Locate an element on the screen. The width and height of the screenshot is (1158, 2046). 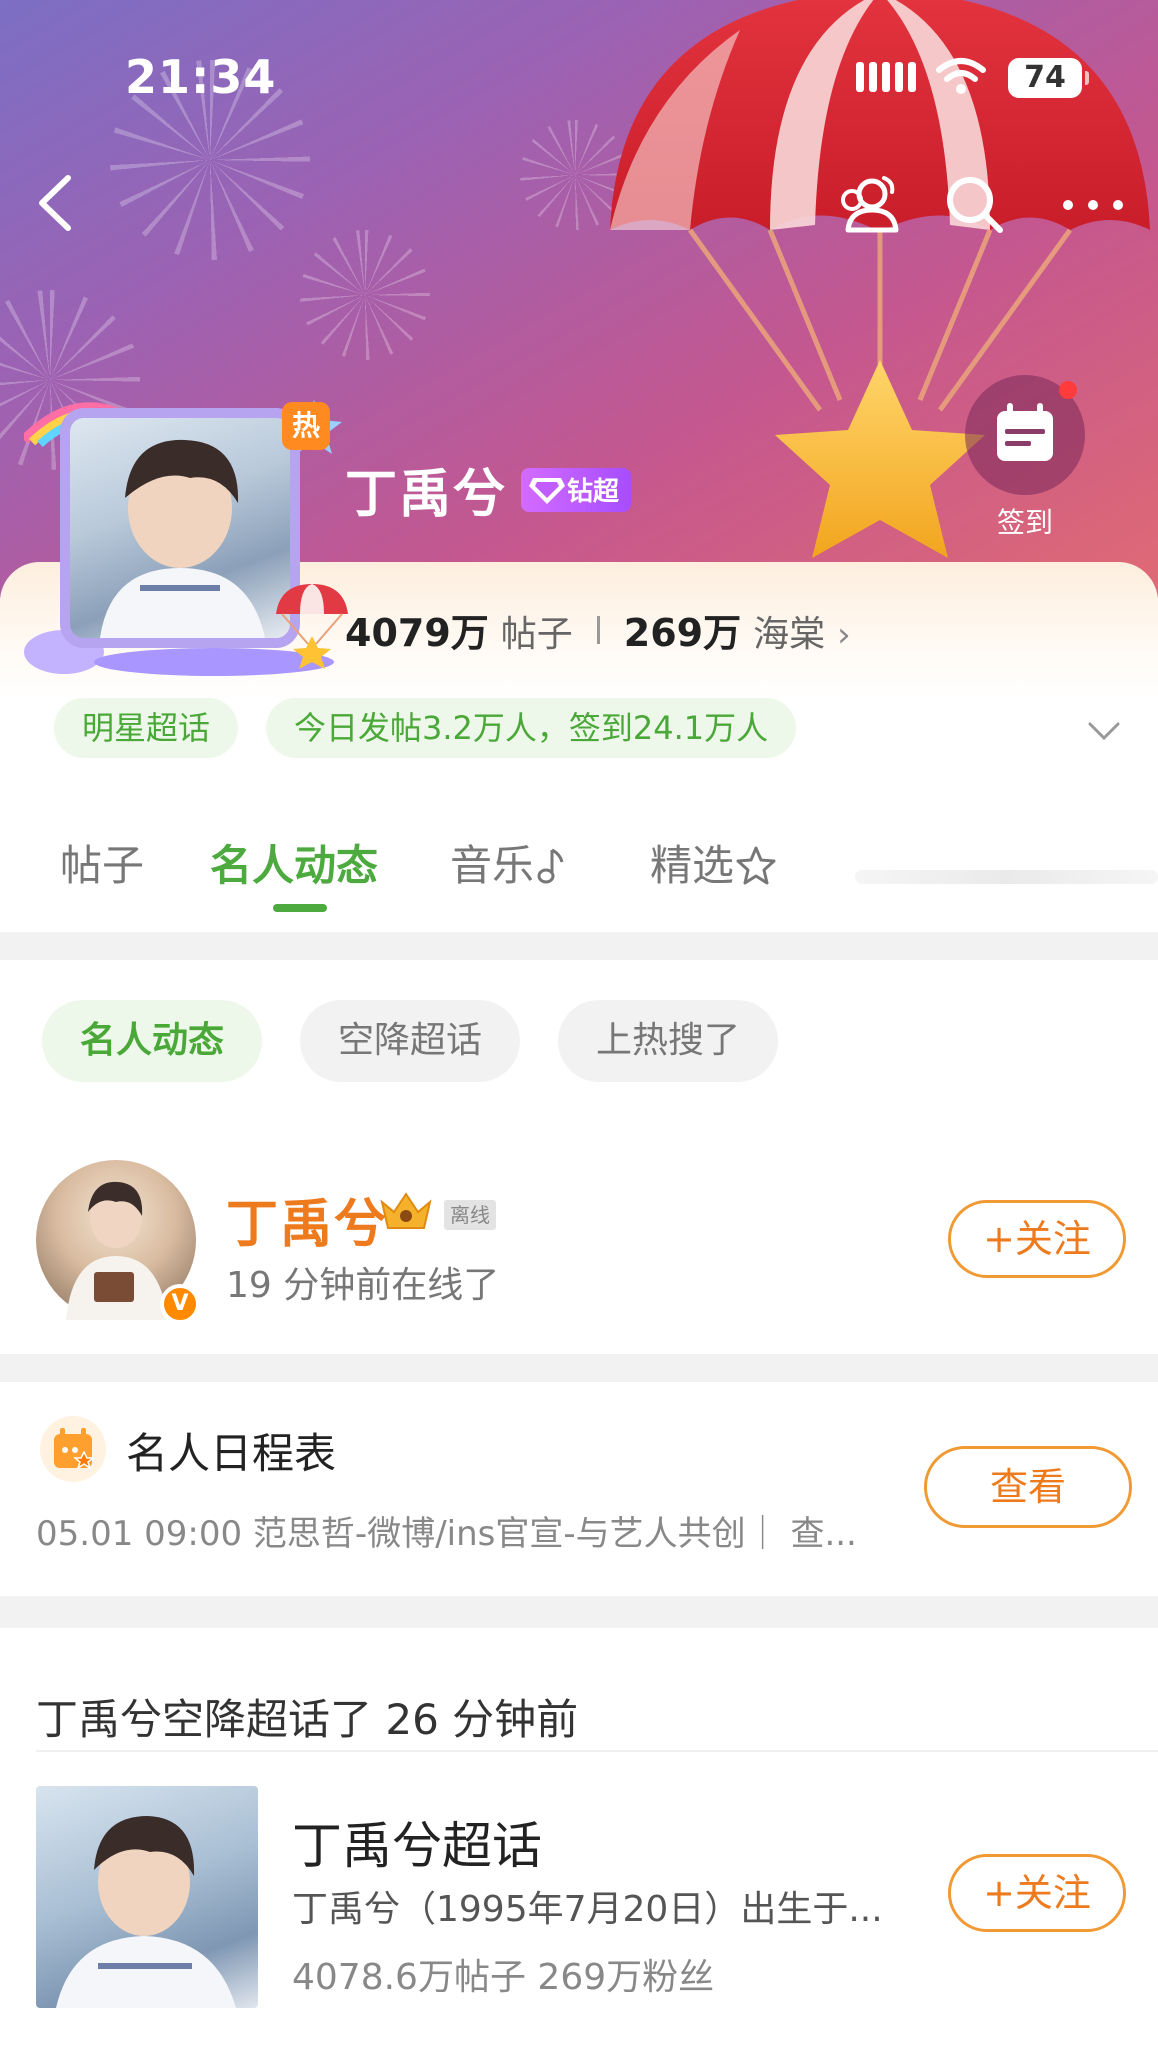
last-online-text: 19 分钟前在线了 is located at coordinates (363, 1285).